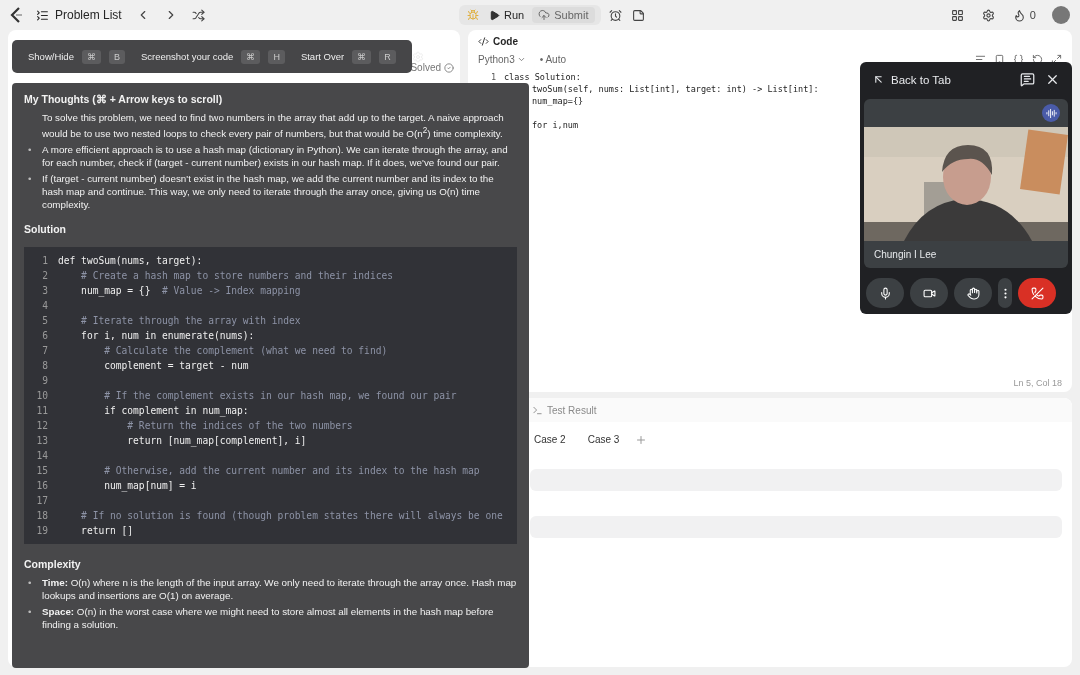 Image resolution: width=1080 pixels, height=675 pixels. Describe the element at coordinates (550, 439) in the screenshot. I see `case-tab: Case 2` at that location.